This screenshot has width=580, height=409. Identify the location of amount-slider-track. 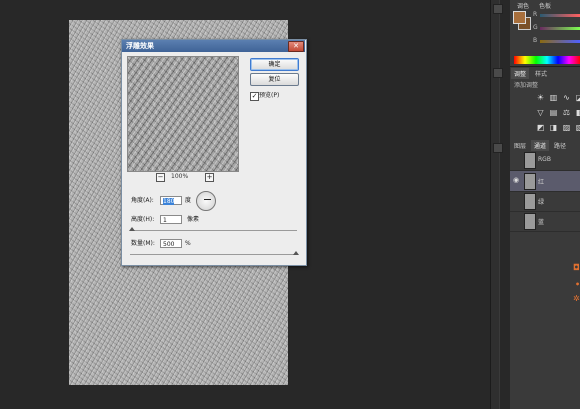
(213, 254).